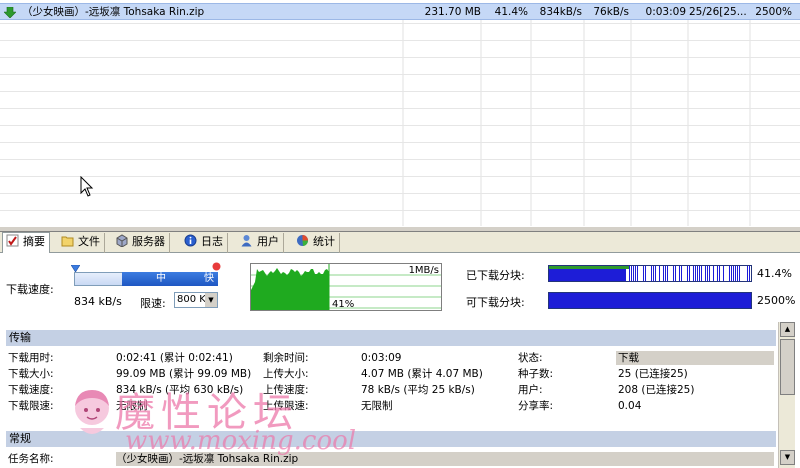  What do you see at coordinates (650, 300) in the screenshot?
I see `available-pieces-bar` at bounding box center [650, 300].